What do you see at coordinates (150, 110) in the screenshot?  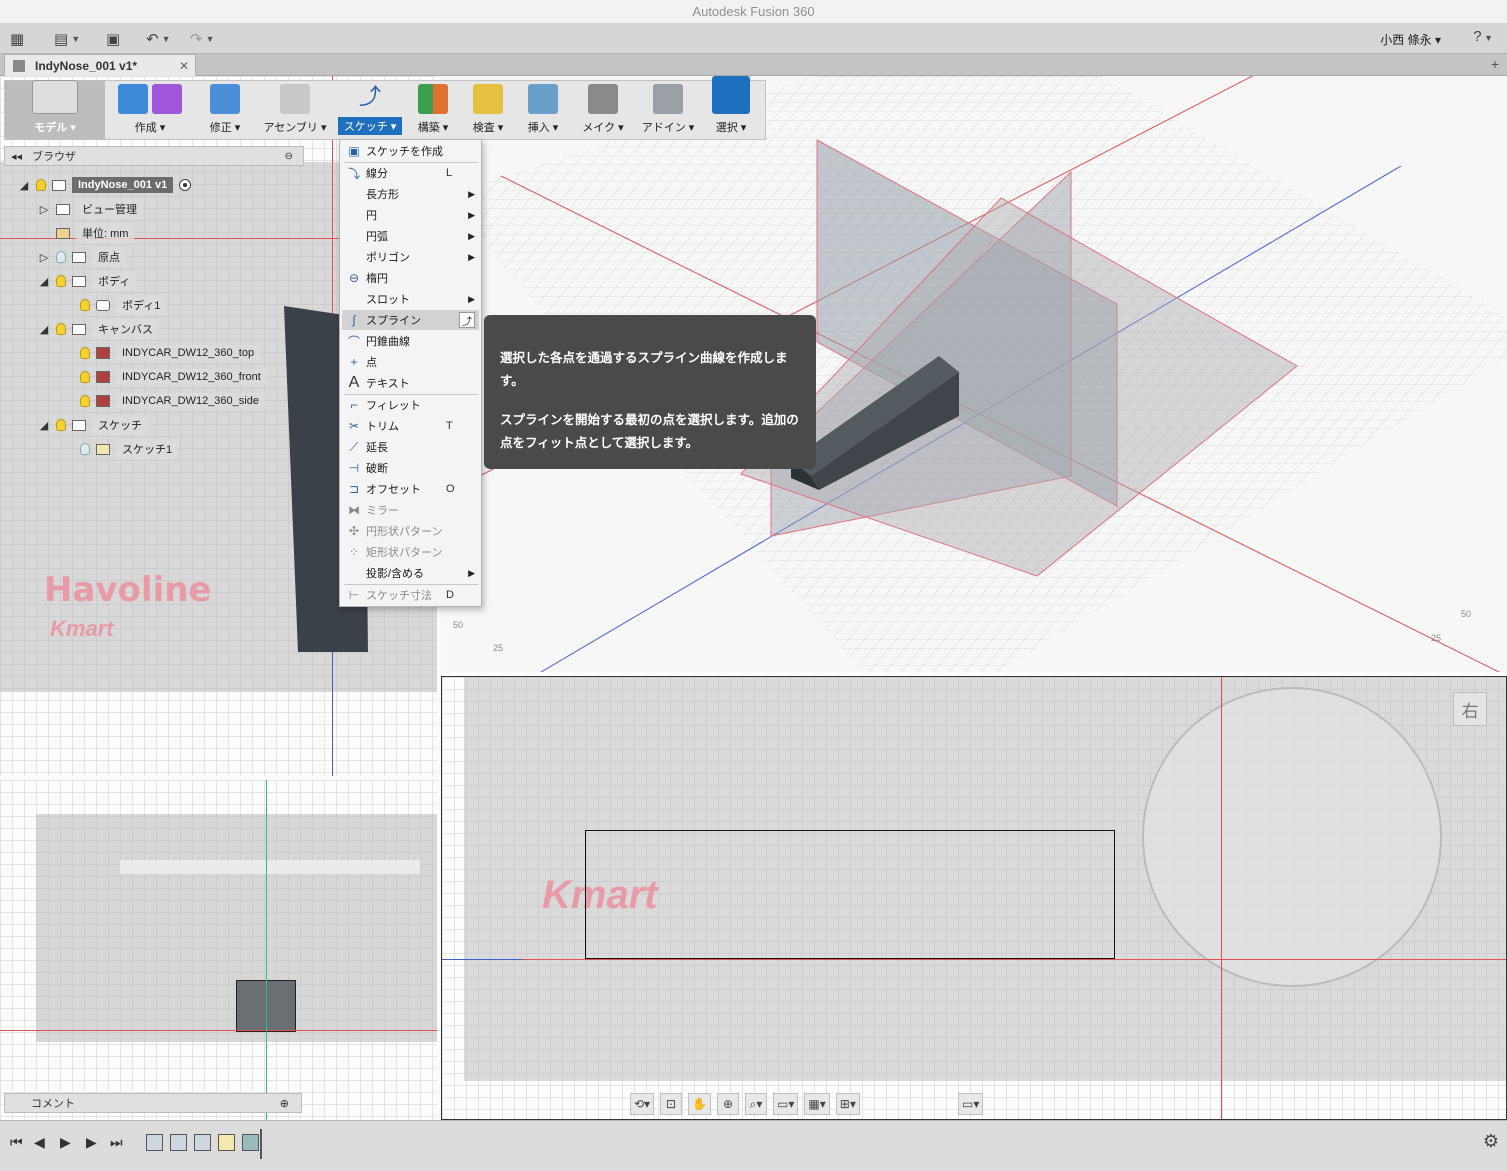 I see `toolbar-create: 作成 ▾` at bounding box center [150, 110].